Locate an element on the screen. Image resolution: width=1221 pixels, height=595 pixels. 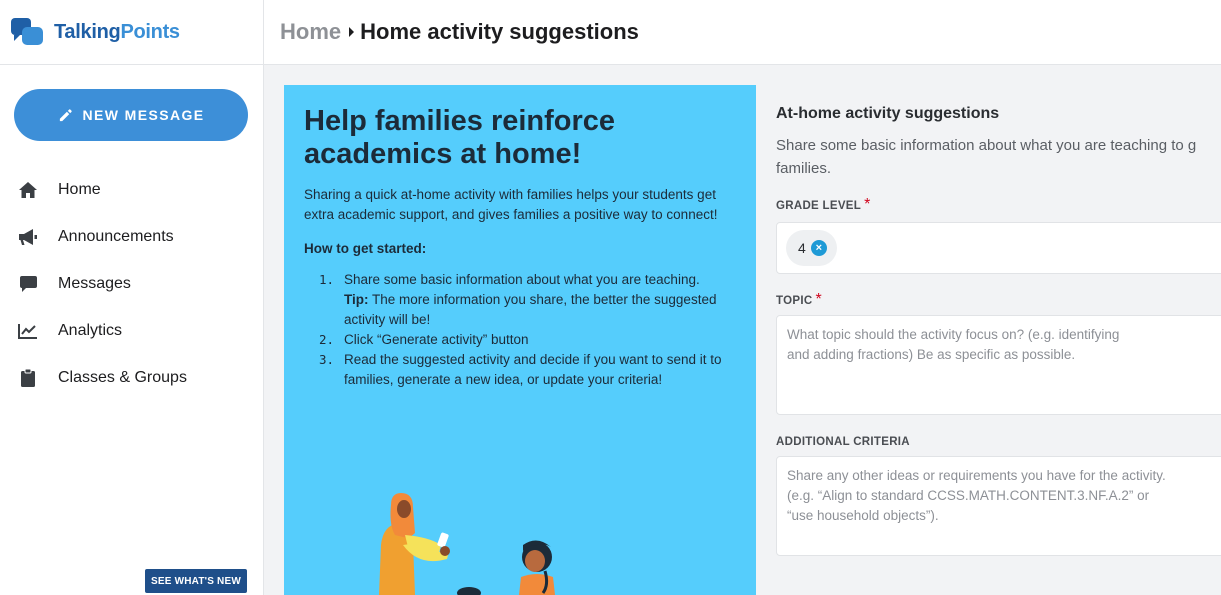
home-icon is located at coordinates (28, 190).